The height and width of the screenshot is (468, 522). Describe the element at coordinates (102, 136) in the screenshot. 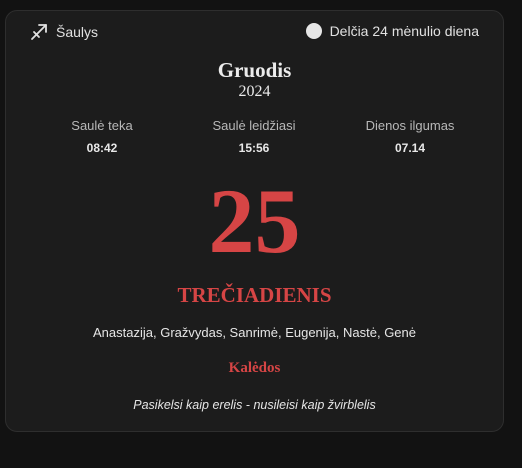

I see `sunrise-info: Saulė teka 08:42` at that location.